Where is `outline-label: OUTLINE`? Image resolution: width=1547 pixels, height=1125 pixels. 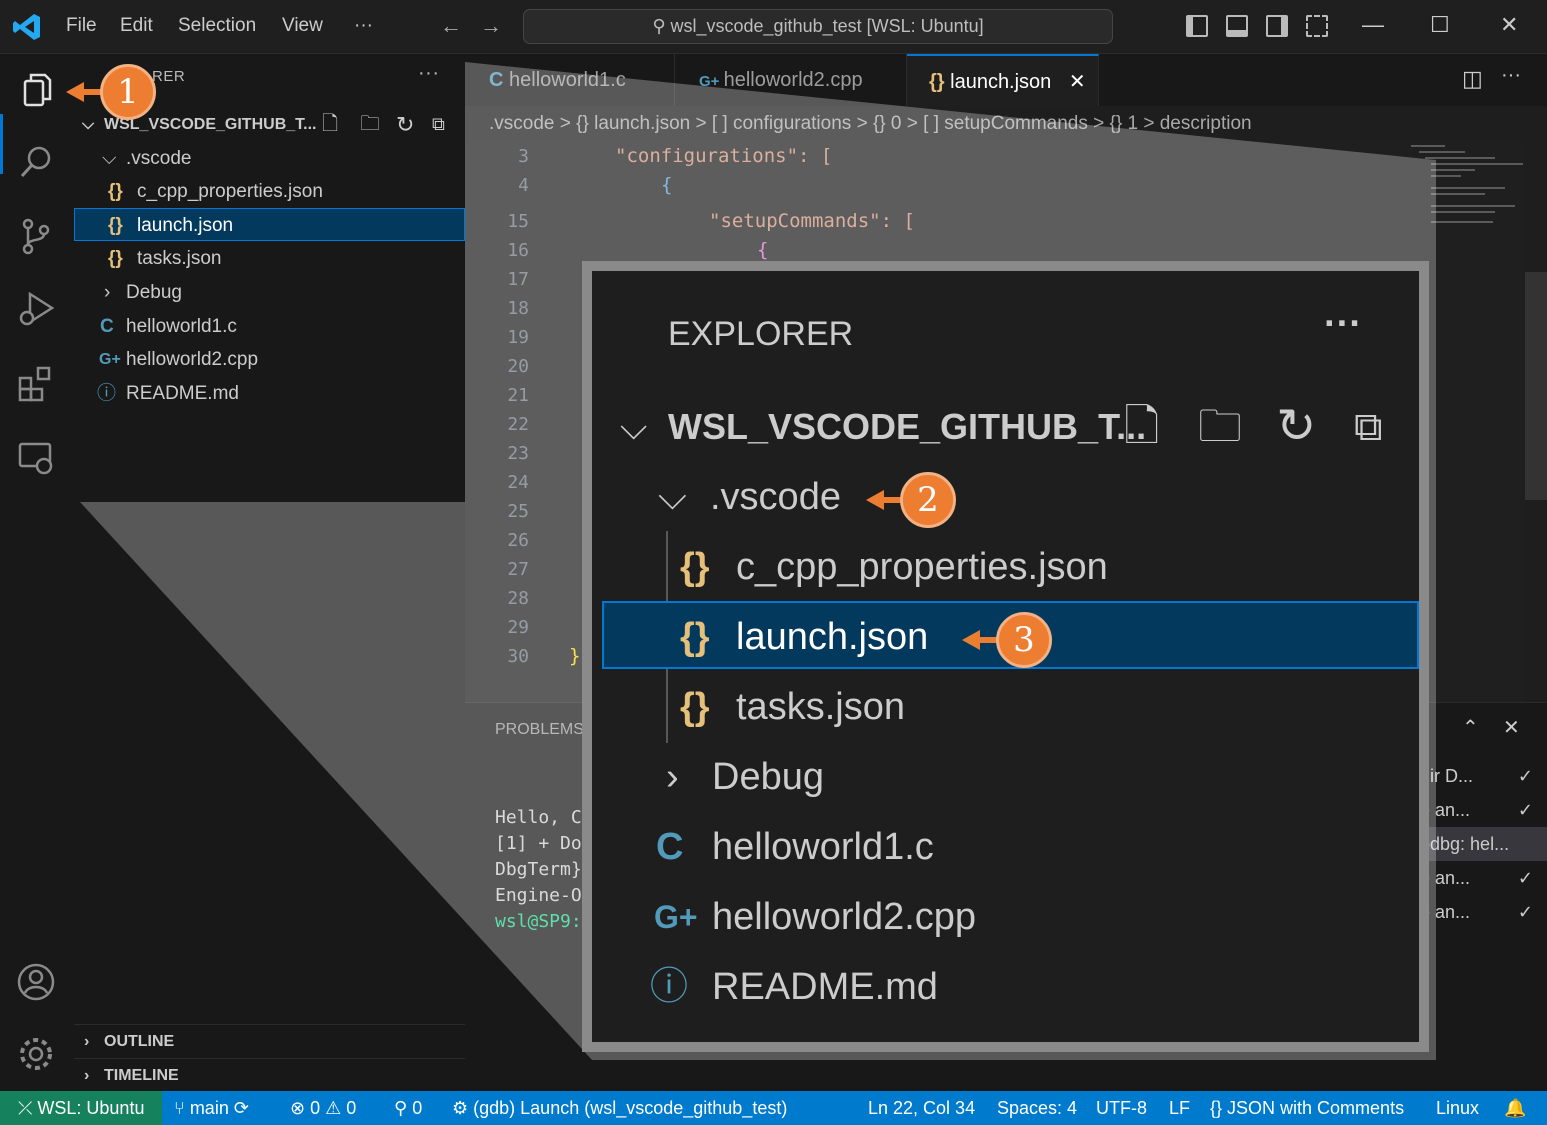
outline-label: OUTLINE is located at coordinates (139, 1041).